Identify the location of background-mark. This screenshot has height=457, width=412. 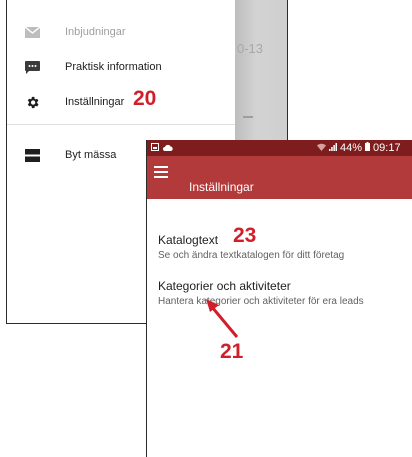
(248, 117).